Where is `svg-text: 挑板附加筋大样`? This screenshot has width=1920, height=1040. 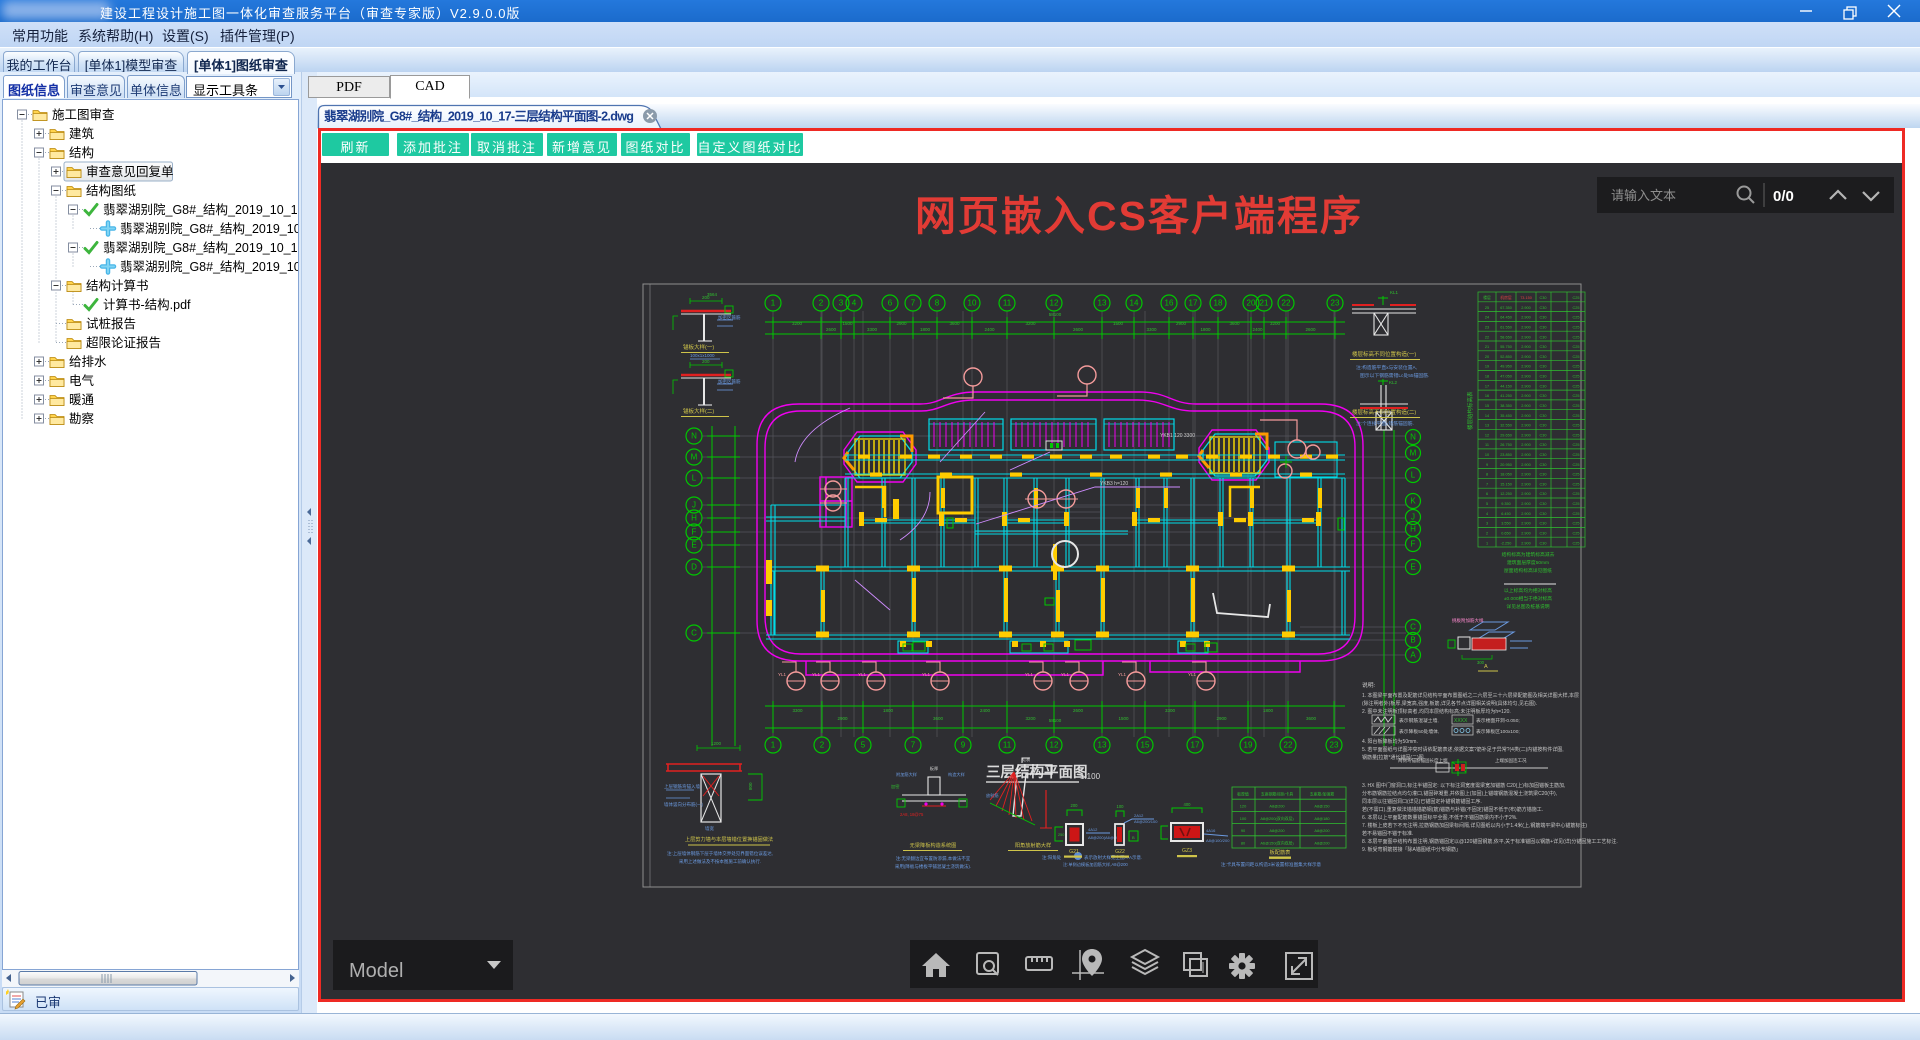
svg-text: 挑板附加筋大样 is located at coordinates (1468, 620).